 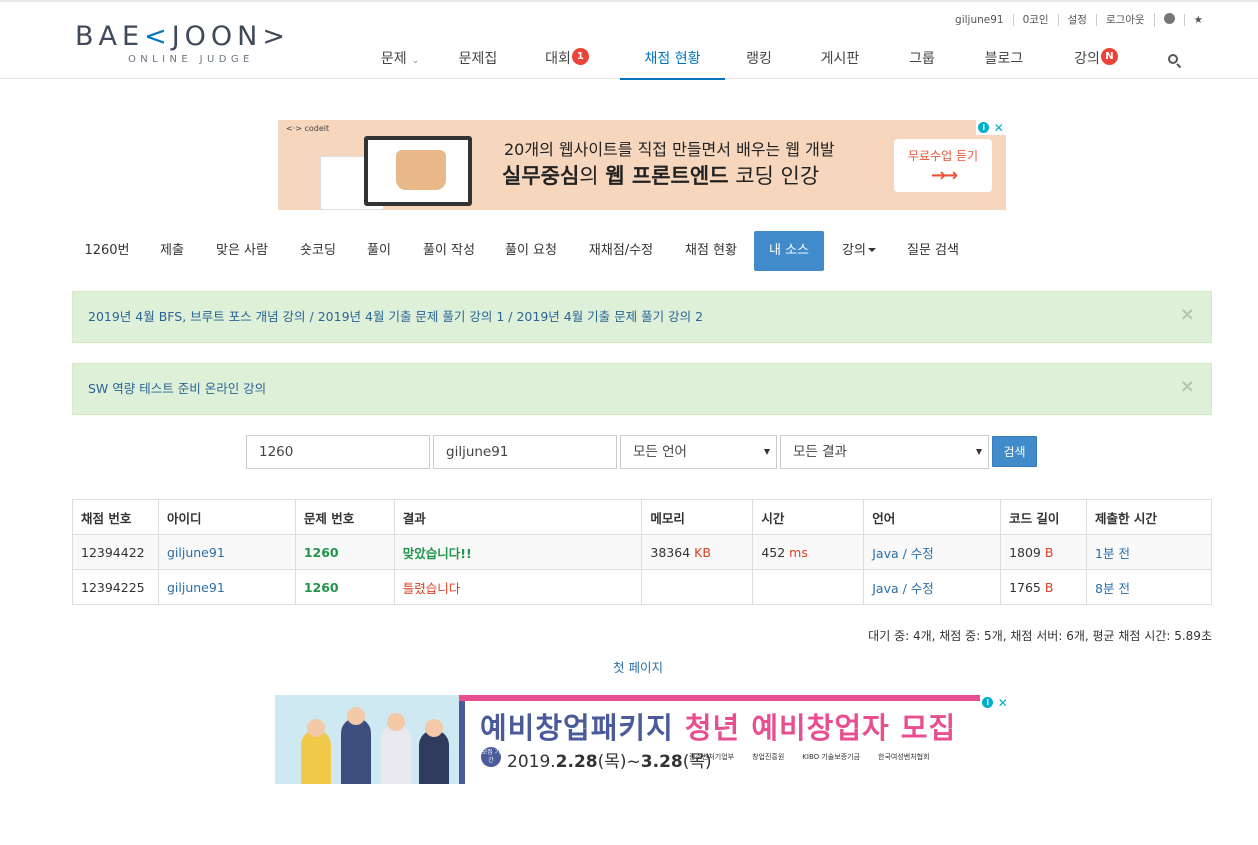 I want to click on problem-id-input: 1260, so click(x=338, y=452).